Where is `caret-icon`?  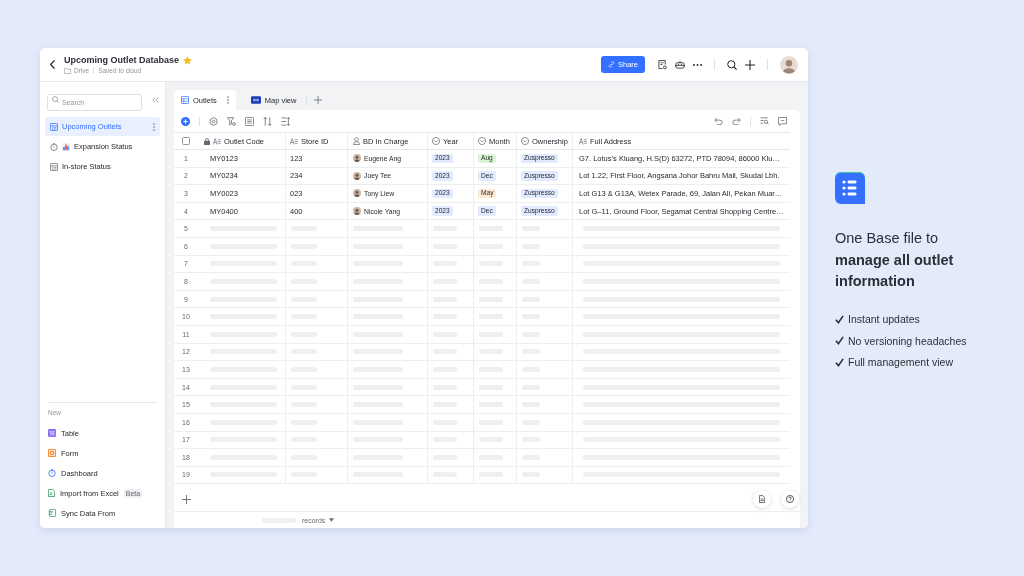
caret-icon is located at coordinates (332, 520).